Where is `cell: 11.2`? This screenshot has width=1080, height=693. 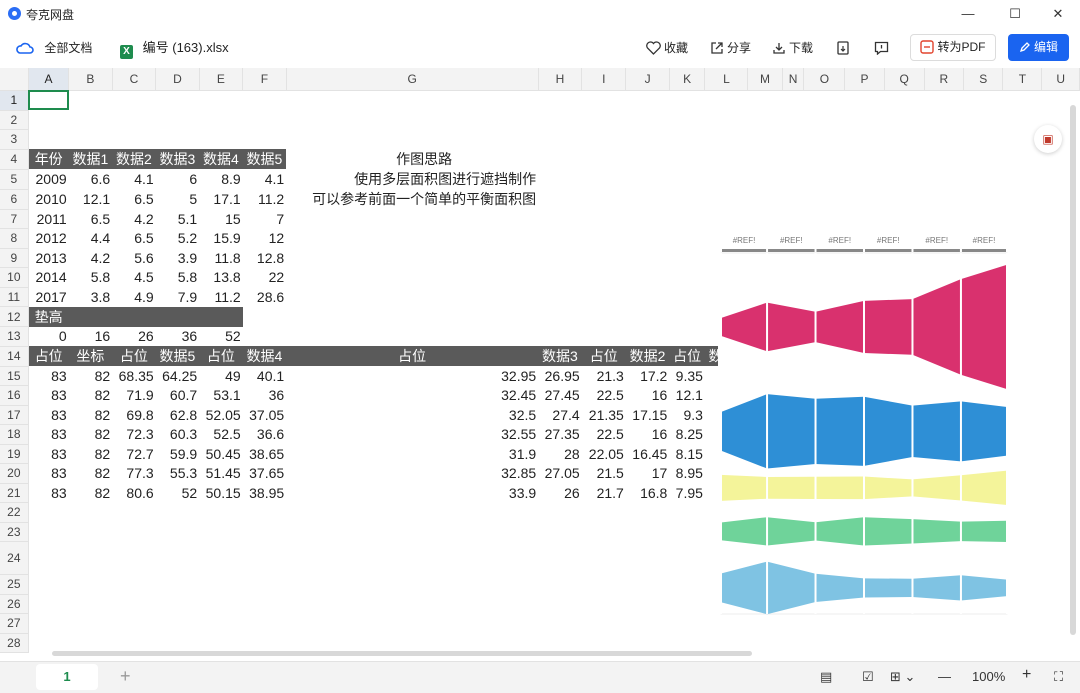
cell: 11.2 is located at coordinates (221, 297).